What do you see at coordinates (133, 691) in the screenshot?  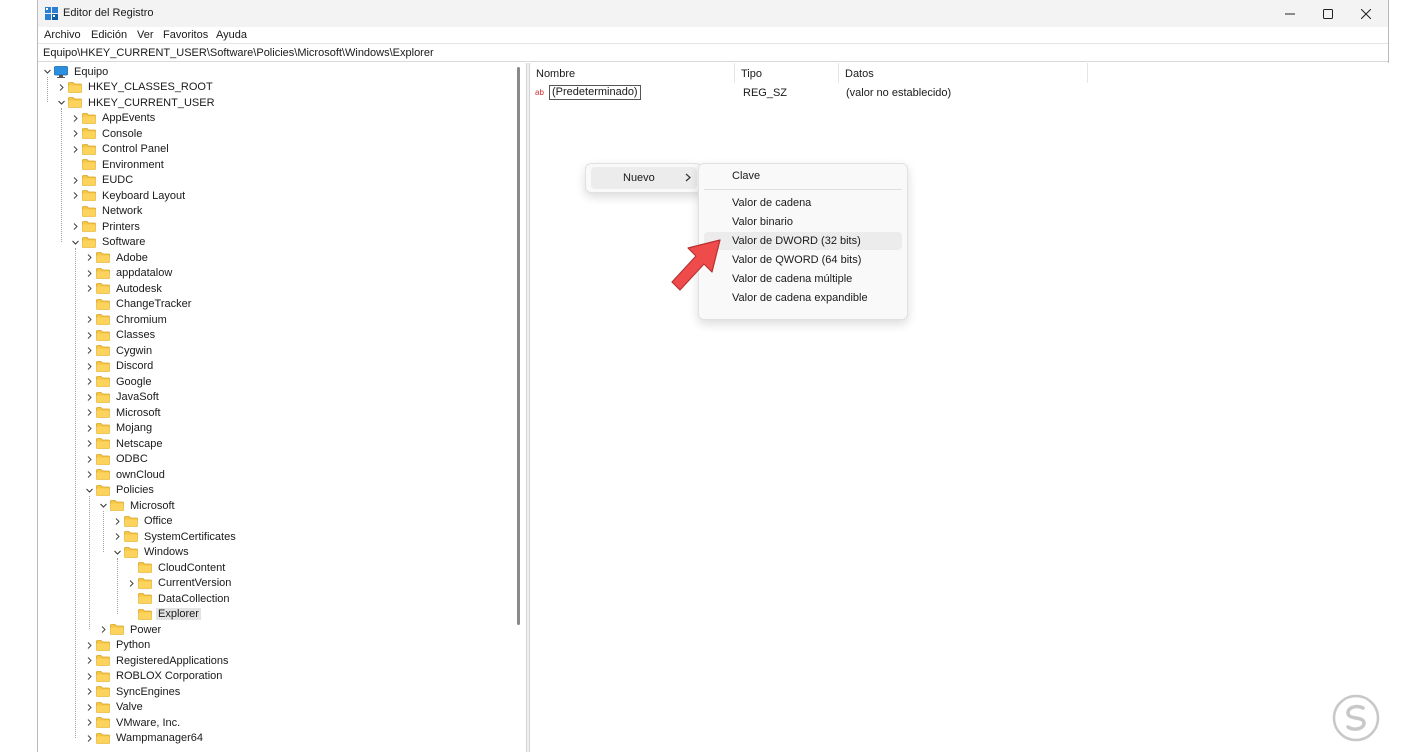 I see `tree-node: SyncEngines` at bounding box center [133, 691].